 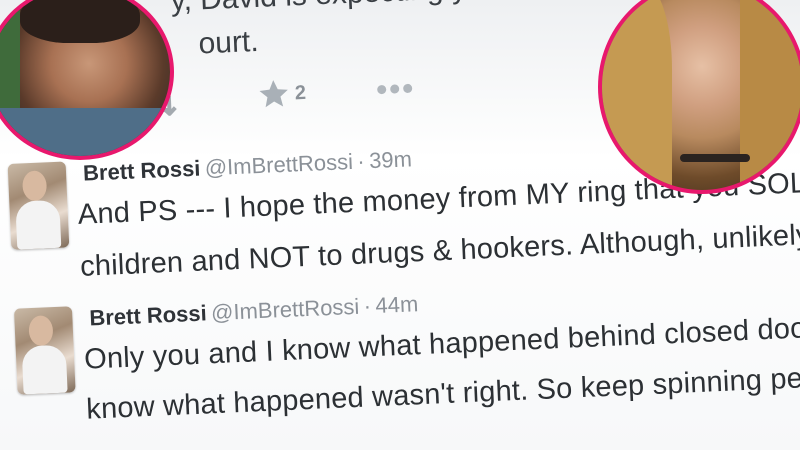 I want to click on top-tweet-text: y, David is expecting your call... ourt., so click(x=379, y=30).